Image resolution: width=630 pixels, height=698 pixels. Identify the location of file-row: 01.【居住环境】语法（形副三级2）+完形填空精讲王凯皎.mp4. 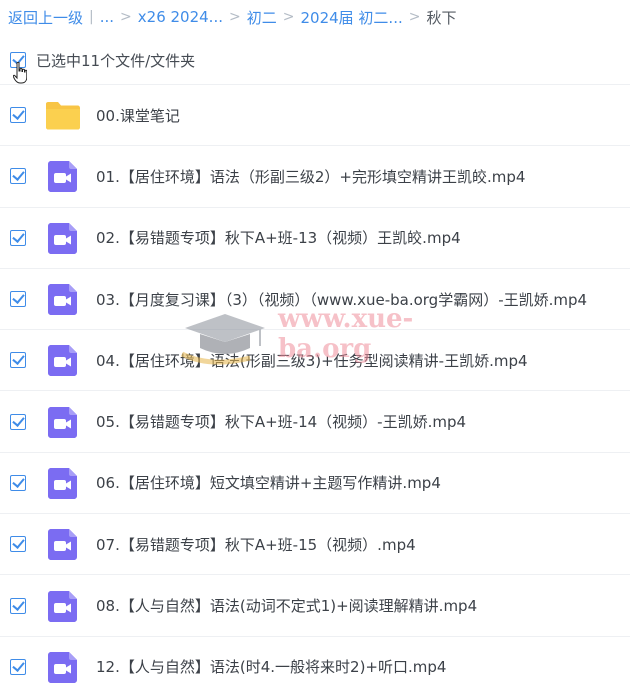
(315, 175).